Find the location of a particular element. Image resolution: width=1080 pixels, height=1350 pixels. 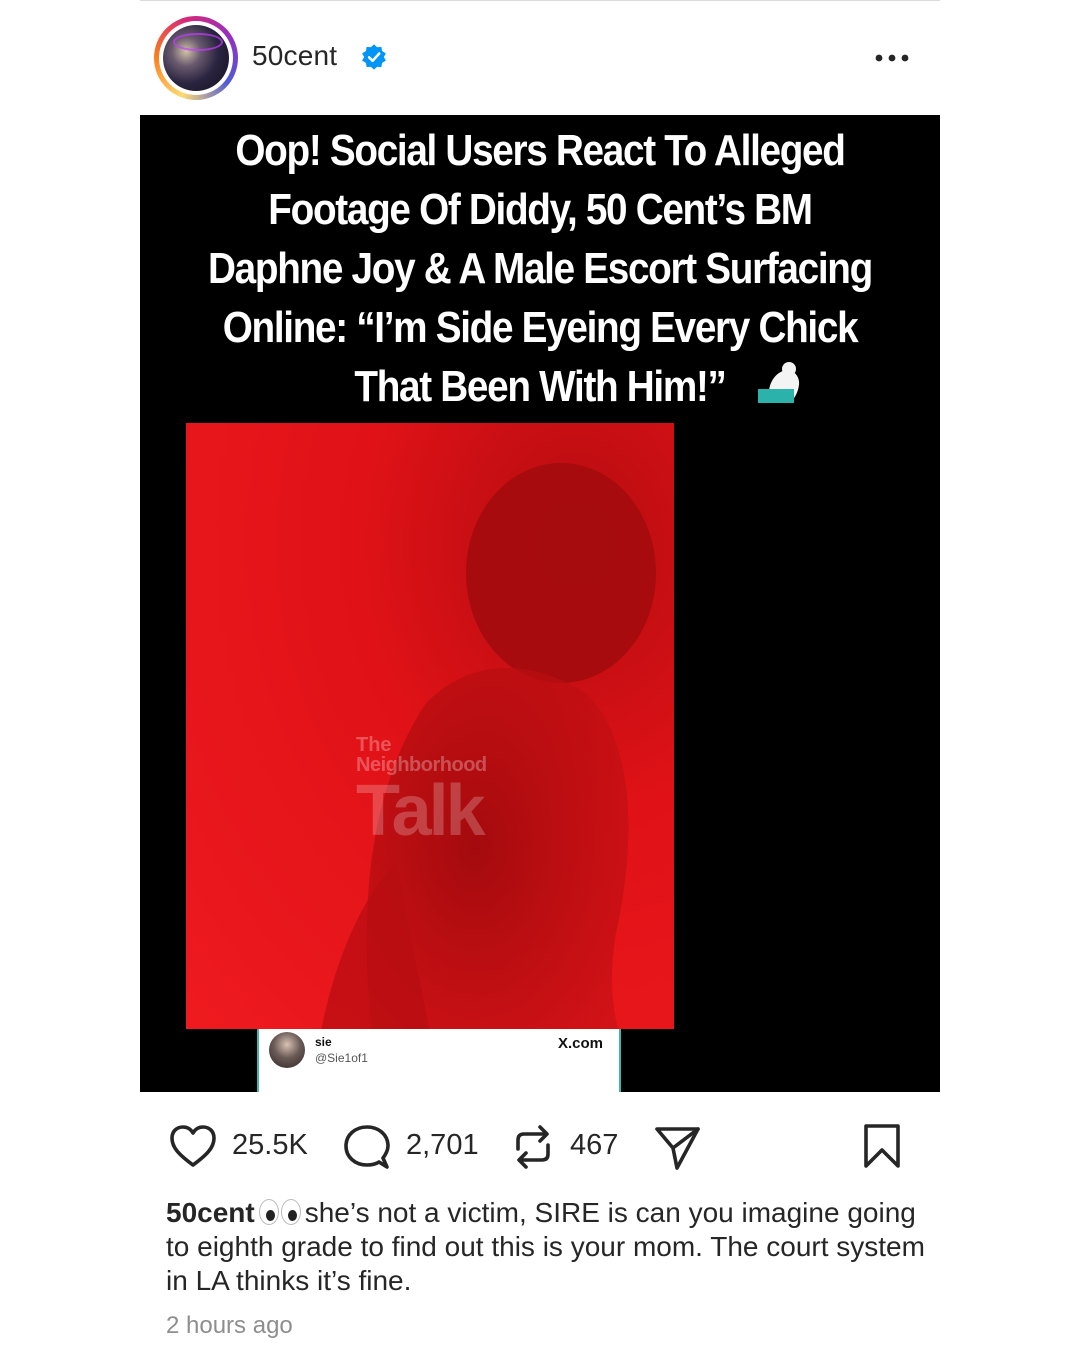

repost-icon is located at coordinates (533, 1147).